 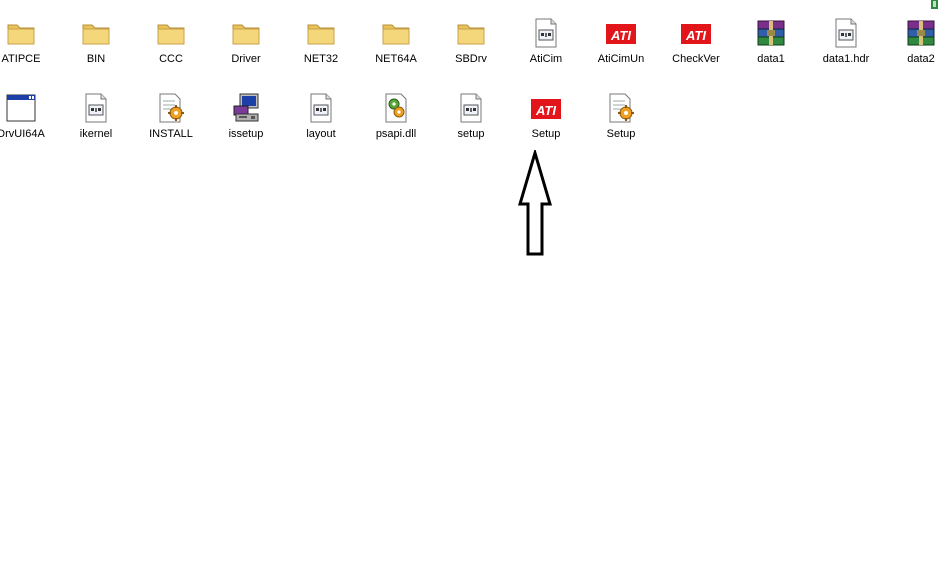 What do you see at coordinates (29, 50) in the screenshot?
I see `file-item-atipce: ATIPCE` at bounding box center [29, 50].